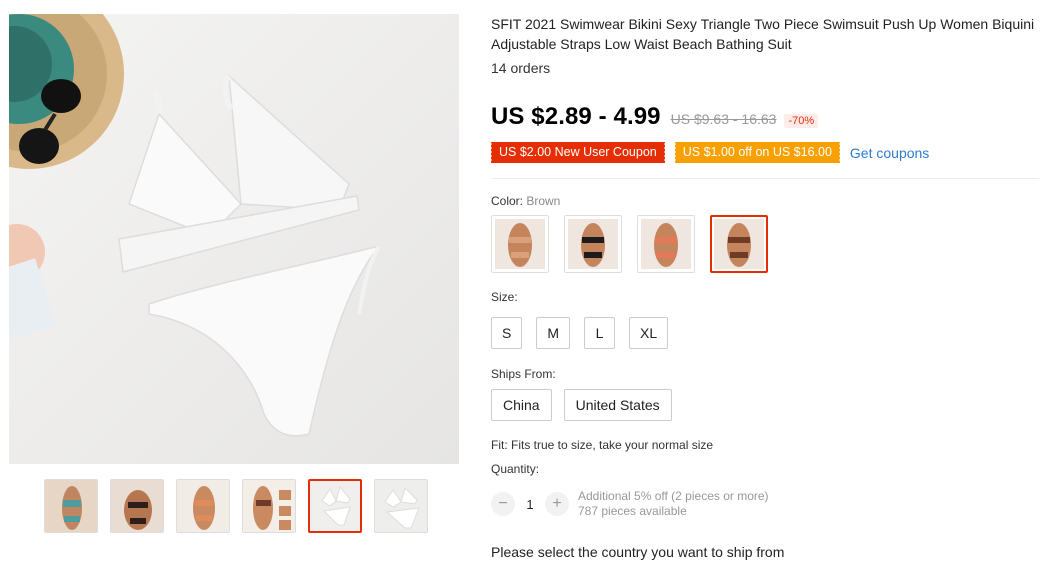 This screenshot has height=578, width=1046. Describe the element at coordinates (530, 504) in the screenshot. I see `quantity-value: 1` at that location.